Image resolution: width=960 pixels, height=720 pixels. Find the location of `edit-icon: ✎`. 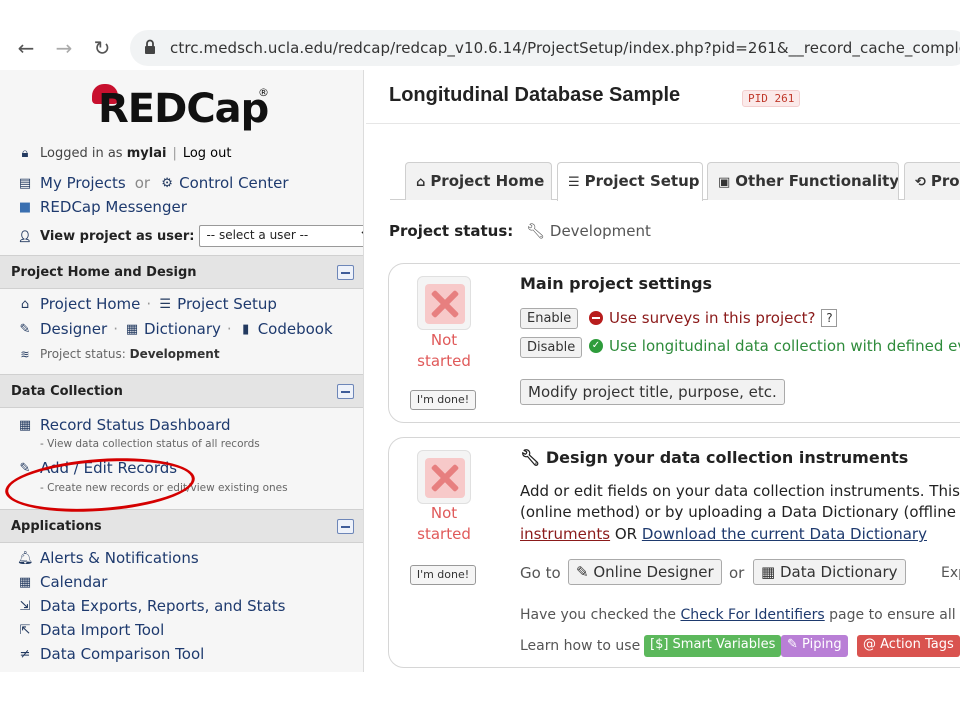

edit-icon: ✎ is located at coordinates (25, 329).